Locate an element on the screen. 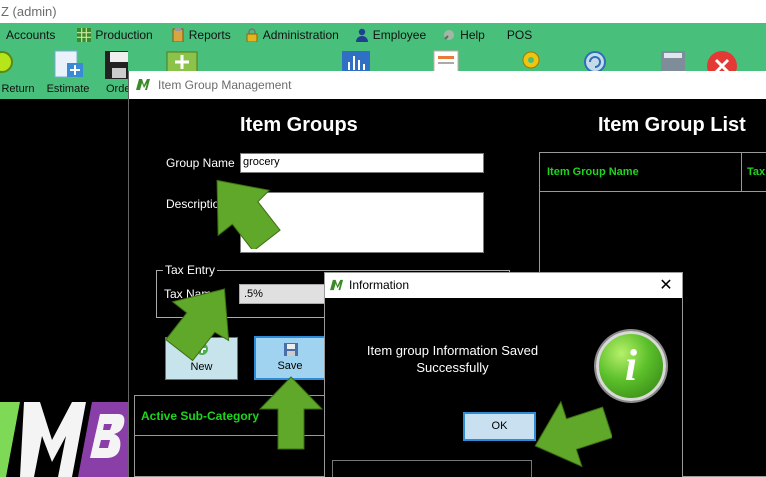 This screenshot has height=477, width=766. reports-clipboard-icon is located at coordinates (178, 34).